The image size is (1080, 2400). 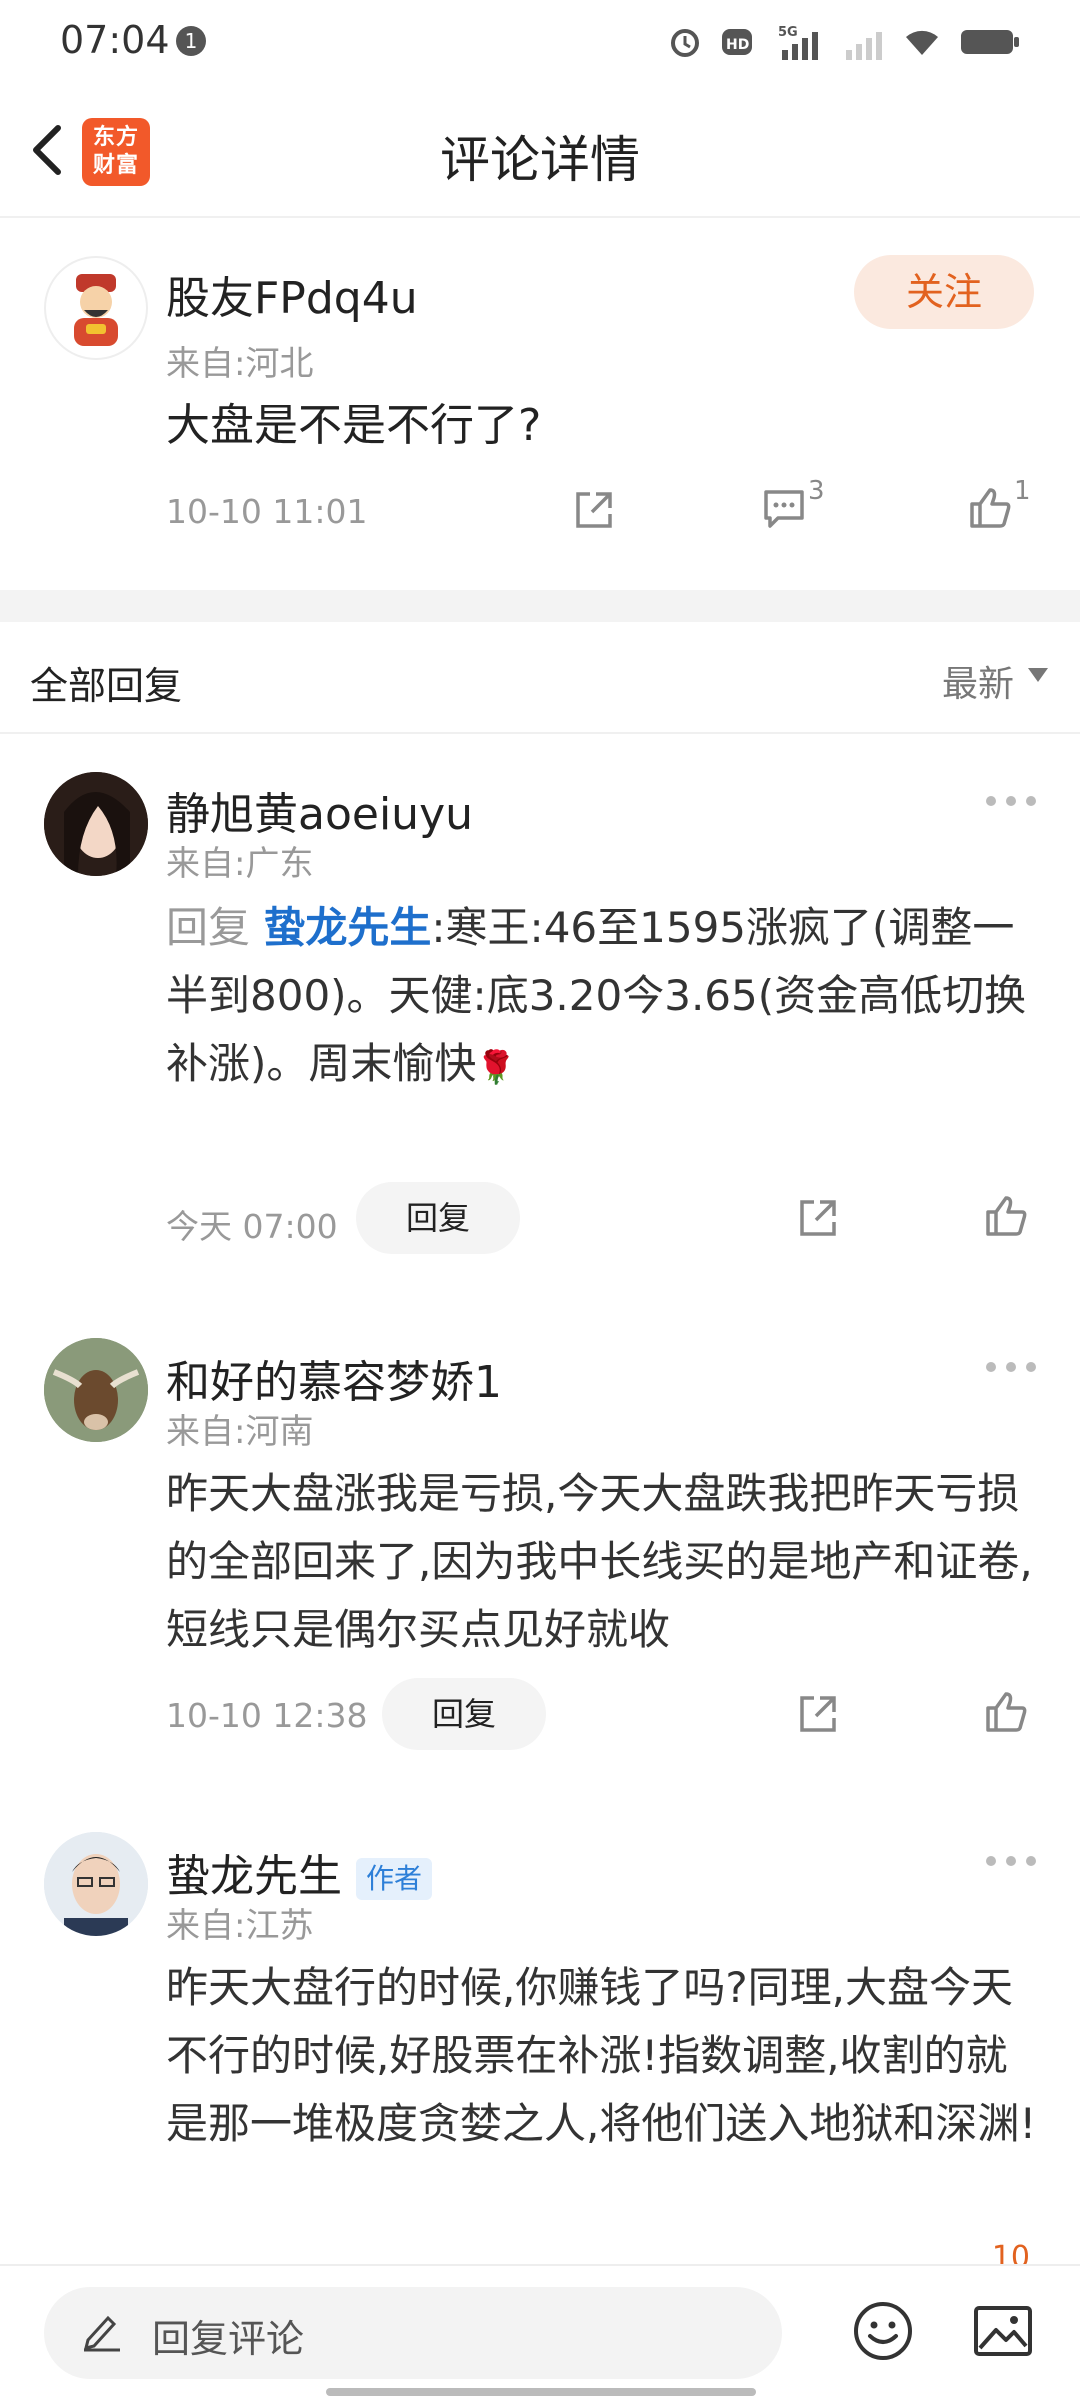 I want to click on signal-weak-icon, so click(x=864, y=46).